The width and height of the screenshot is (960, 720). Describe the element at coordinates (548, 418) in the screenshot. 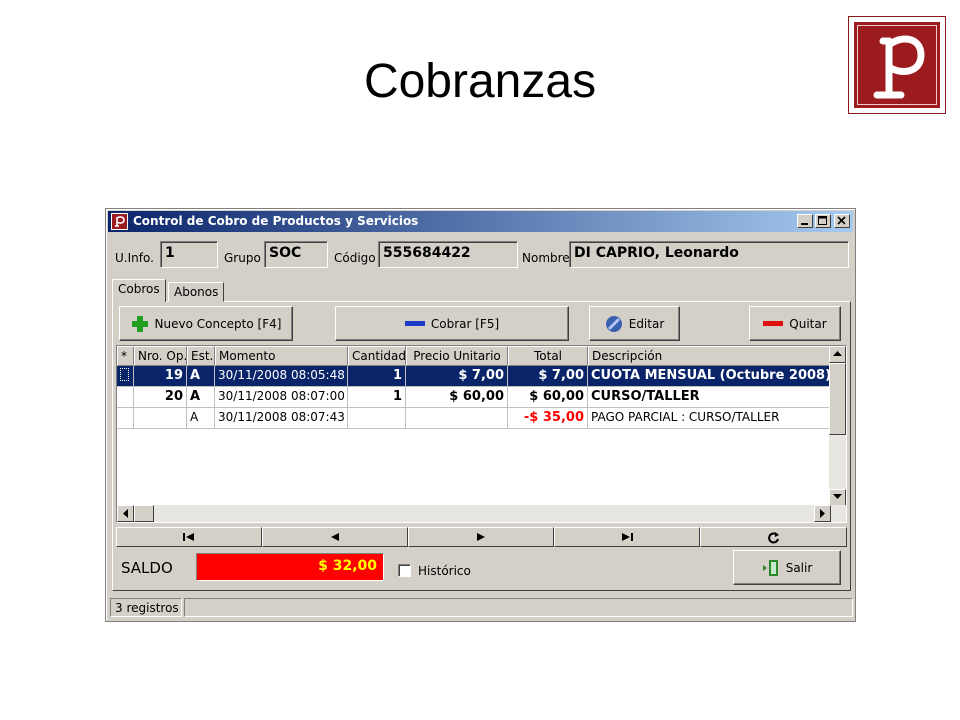

I see `cell-total: -$ 35,00` at that location.